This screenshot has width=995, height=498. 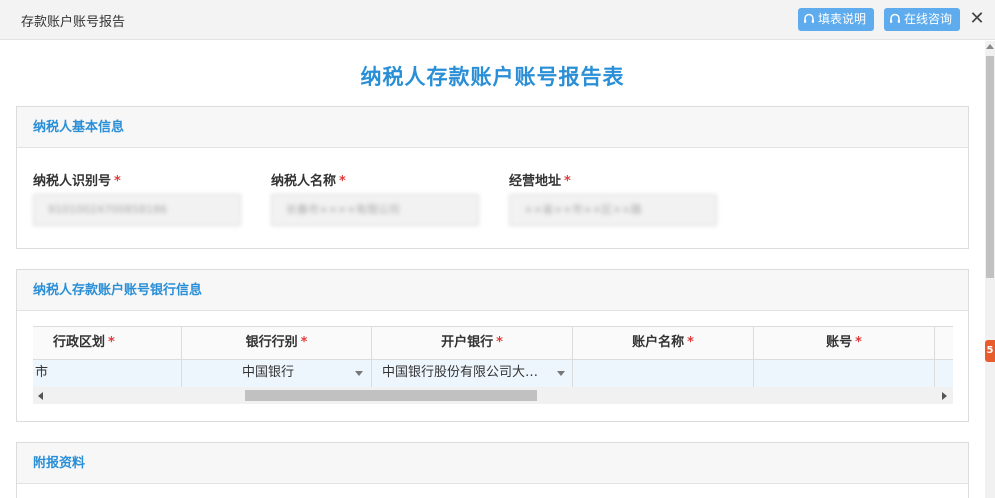 What do you see at coordinates (663, 373) in the screenshot?
I see `account-name-cell` at bounding box center [663, 373].